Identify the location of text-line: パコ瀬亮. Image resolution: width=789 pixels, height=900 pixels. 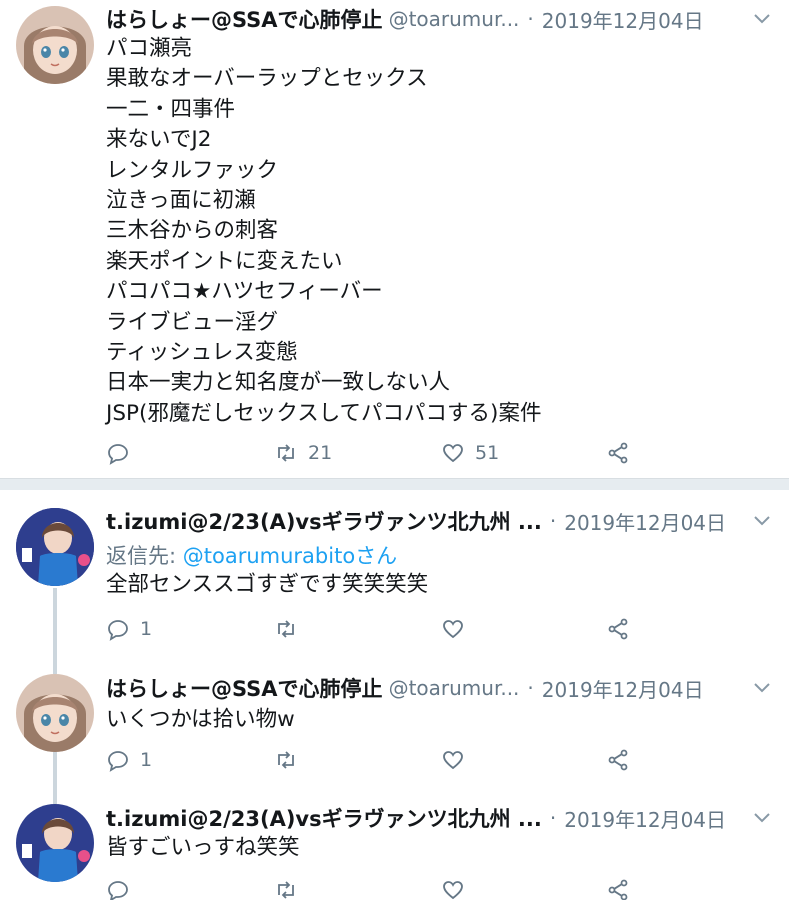
(149, 48).